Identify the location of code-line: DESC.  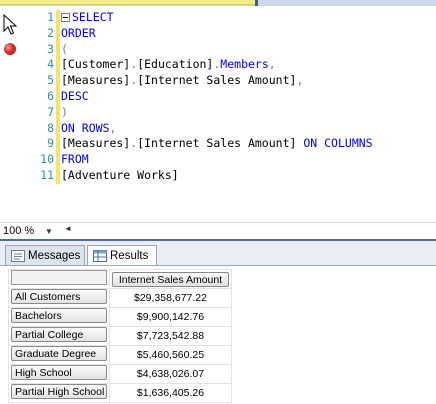
(217, 97).